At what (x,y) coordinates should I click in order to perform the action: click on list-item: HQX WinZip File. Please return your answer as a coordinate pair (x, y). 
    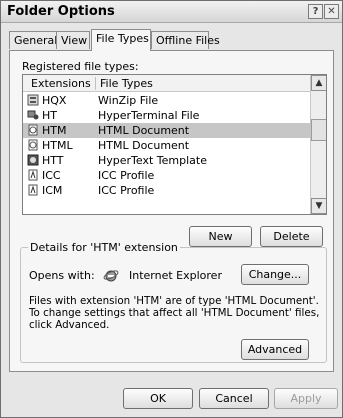
    Looking at the image, I should click on (166, 100).